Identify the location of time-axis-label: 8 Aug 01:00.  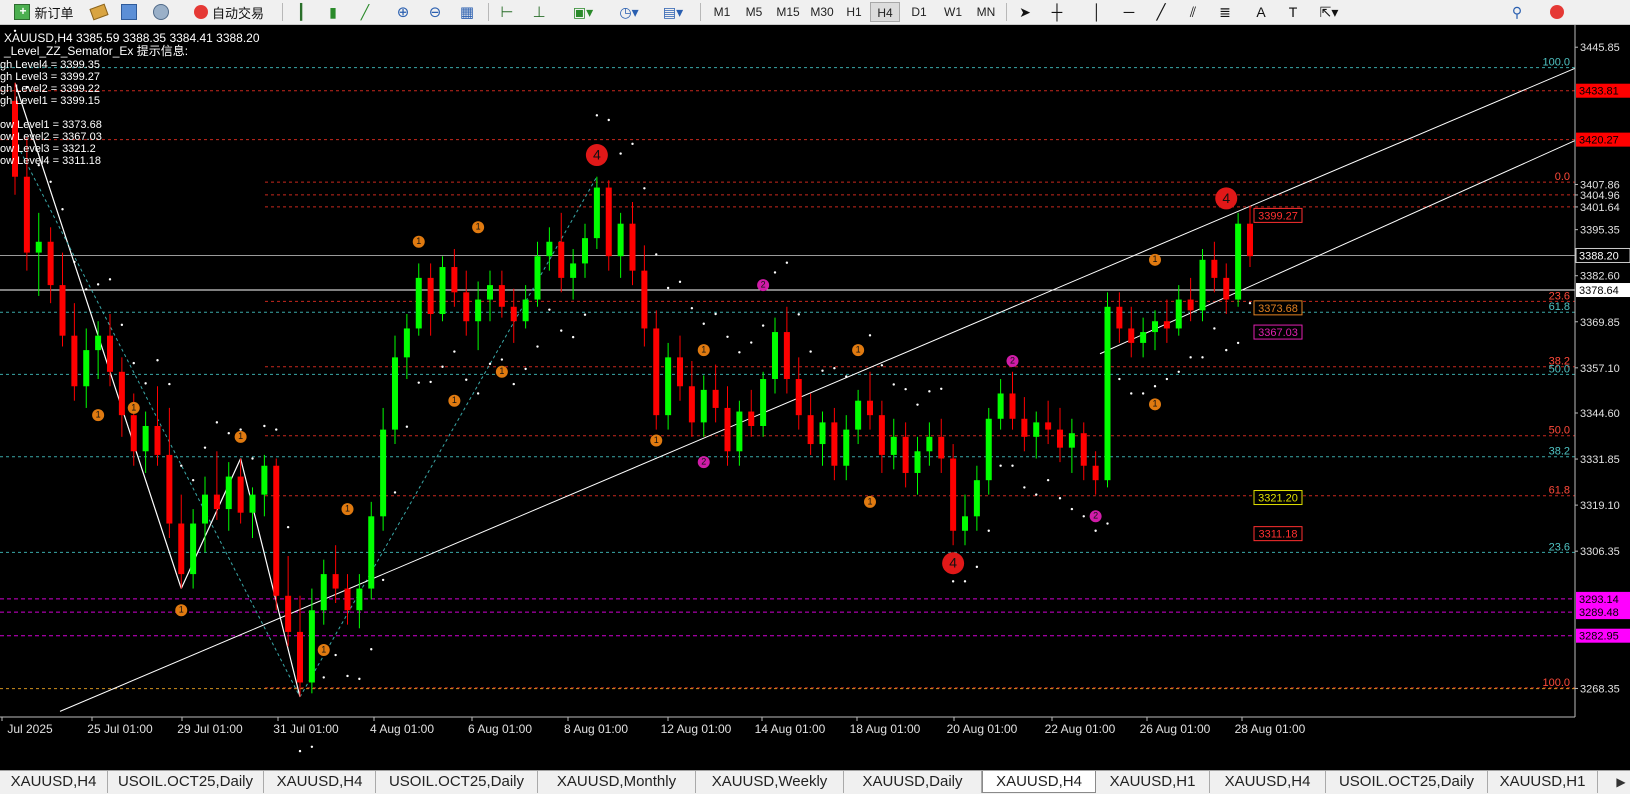
(596, 729).